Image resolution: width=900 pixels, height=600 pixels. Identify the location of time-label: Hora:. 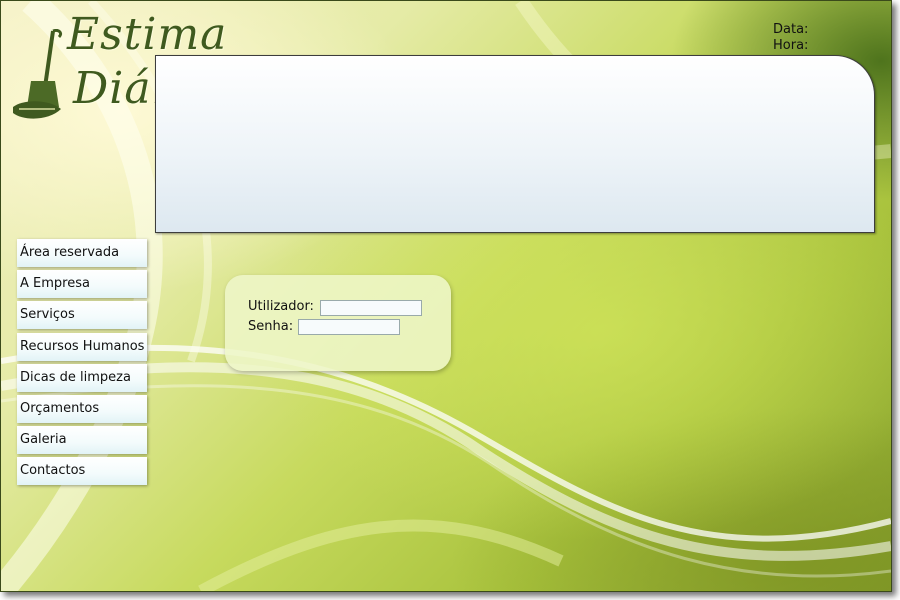
(791, 45).